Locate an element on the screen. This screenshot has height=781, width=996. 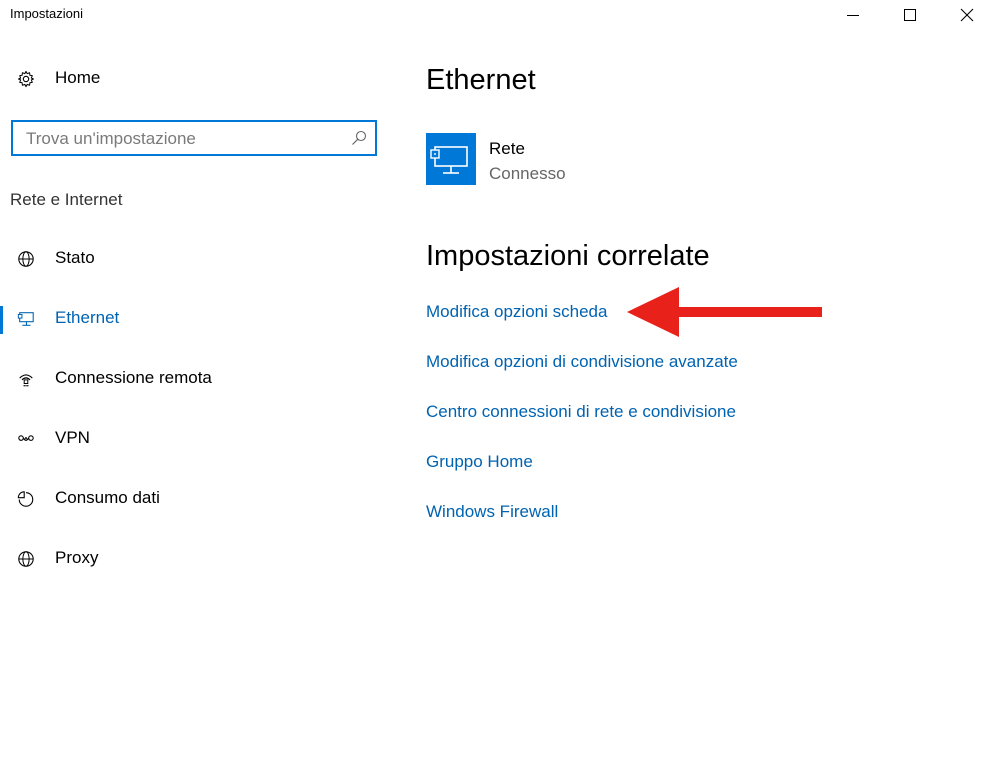
section-heading: Rete e Internet is located at coordinates (66, 199).